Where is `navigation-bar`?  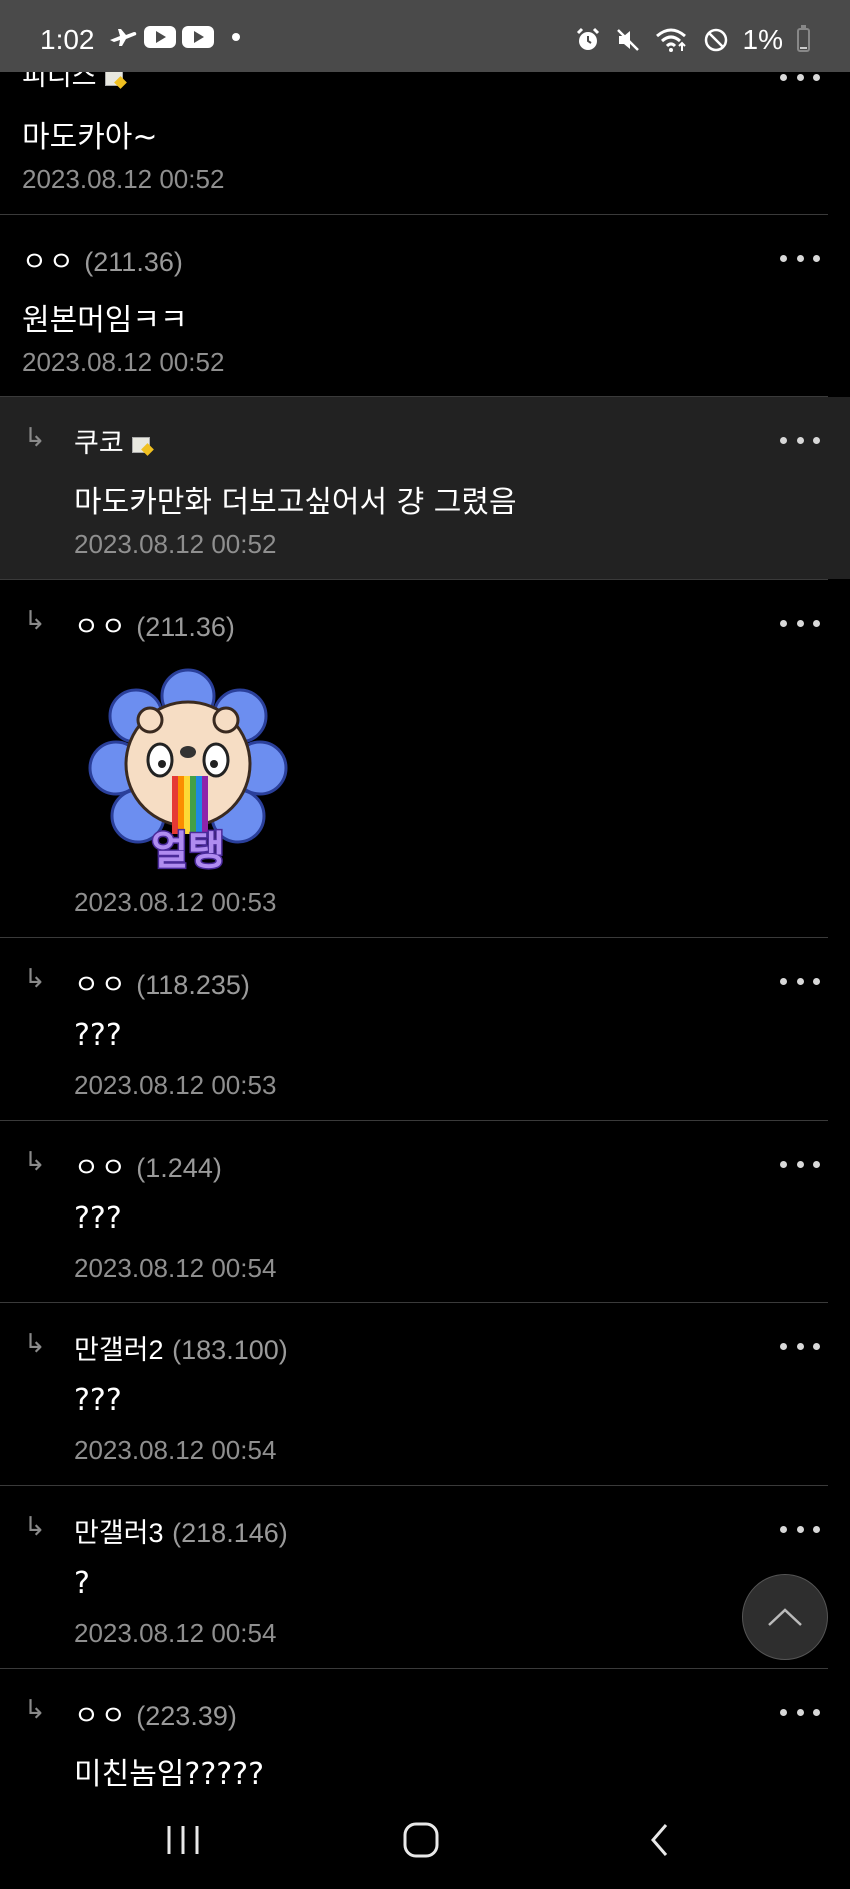
navigation-bar is located at coordinates (425, 1839).